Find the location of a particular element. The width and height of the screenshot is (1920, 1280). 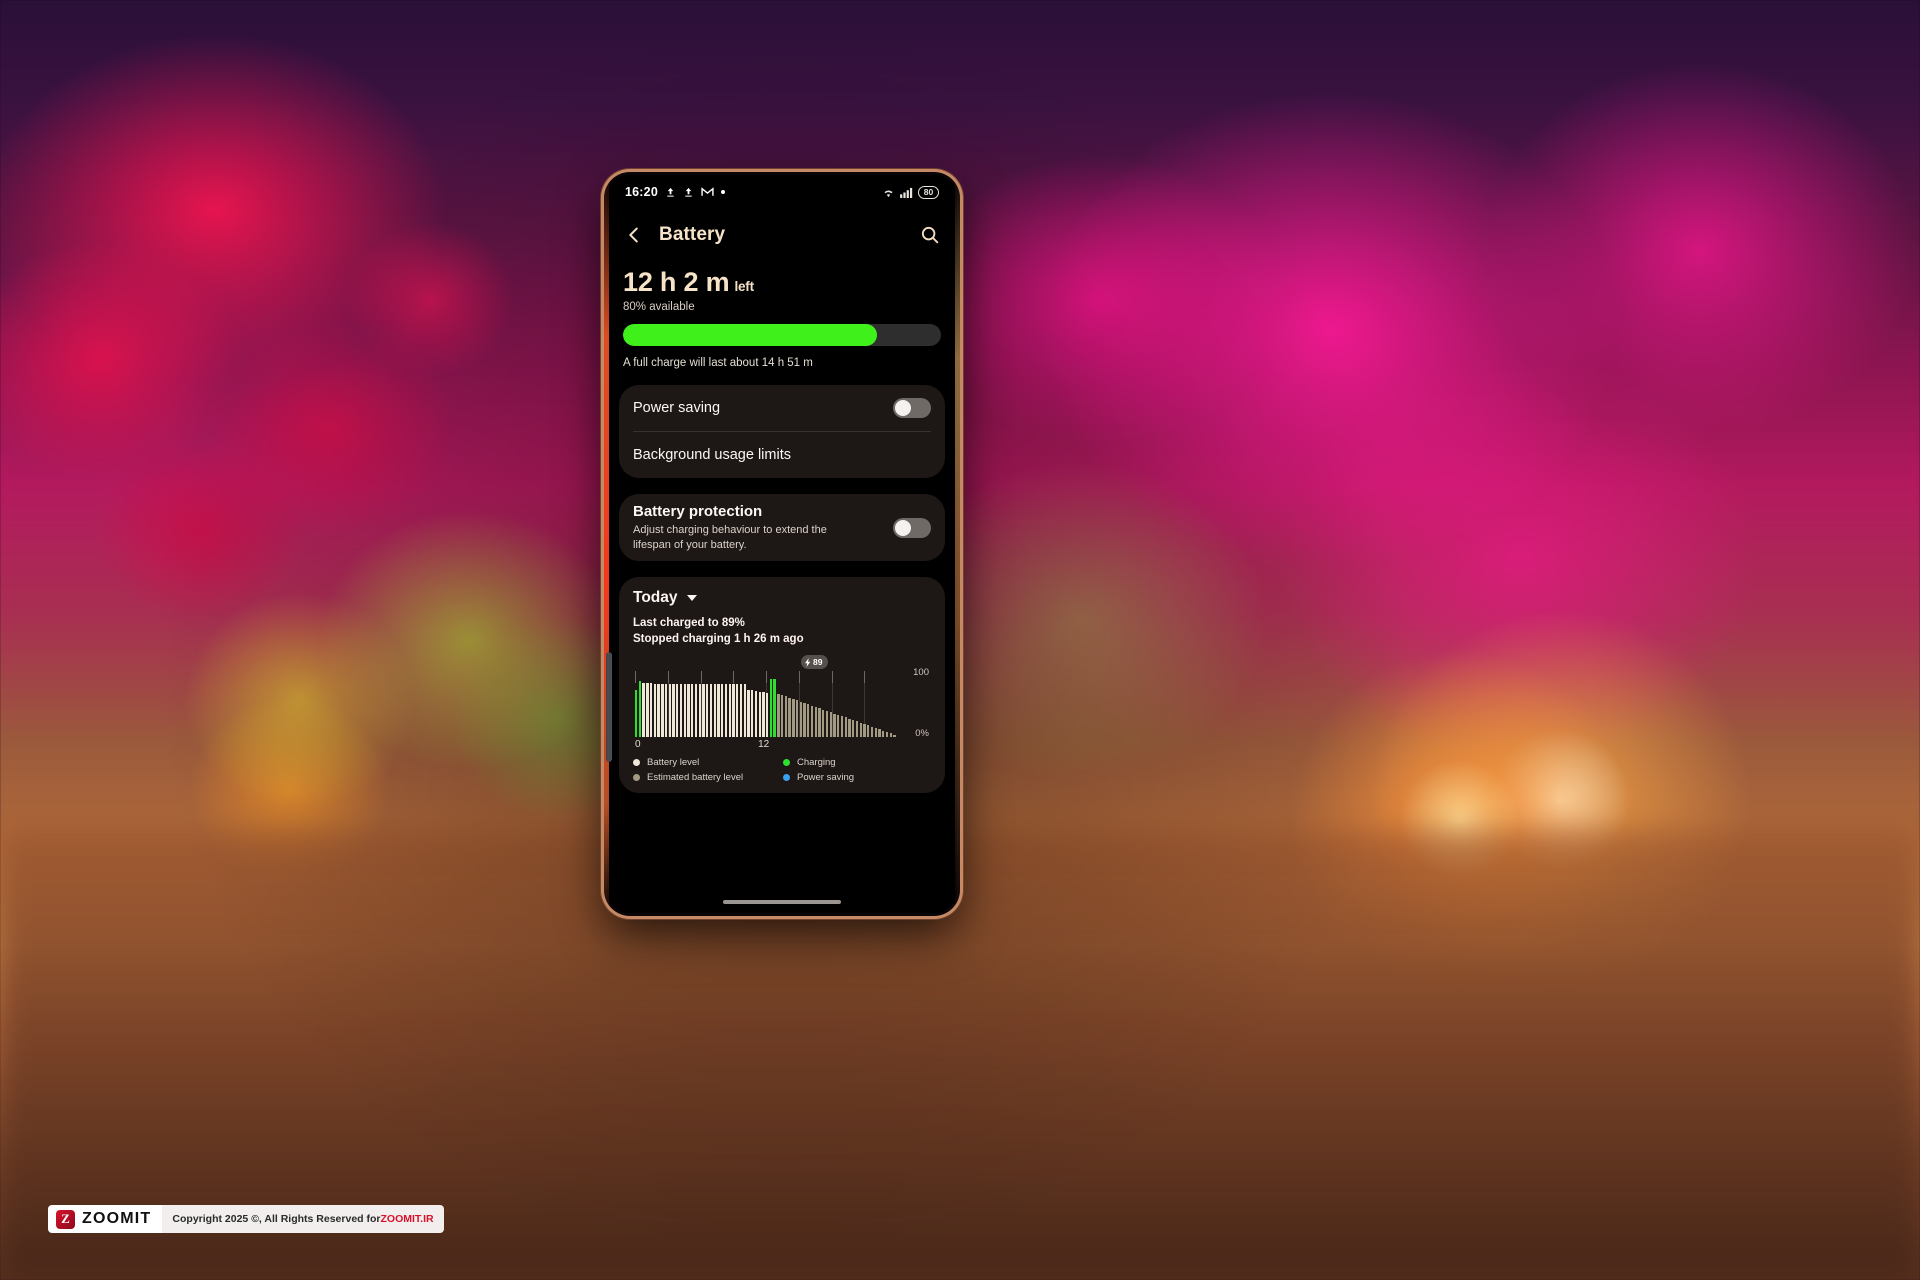

status-bar-clock: 16:20 is located at coordinates (641, 192).